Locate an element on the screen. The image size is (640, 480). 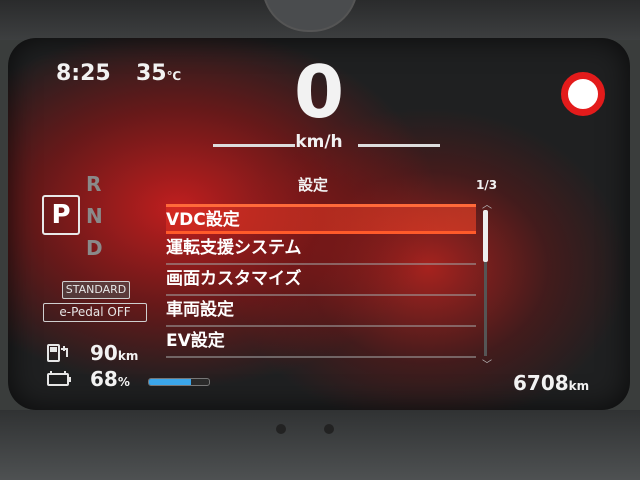
menu-page-indicator: 1/3 is located at coordinates (487, 185).